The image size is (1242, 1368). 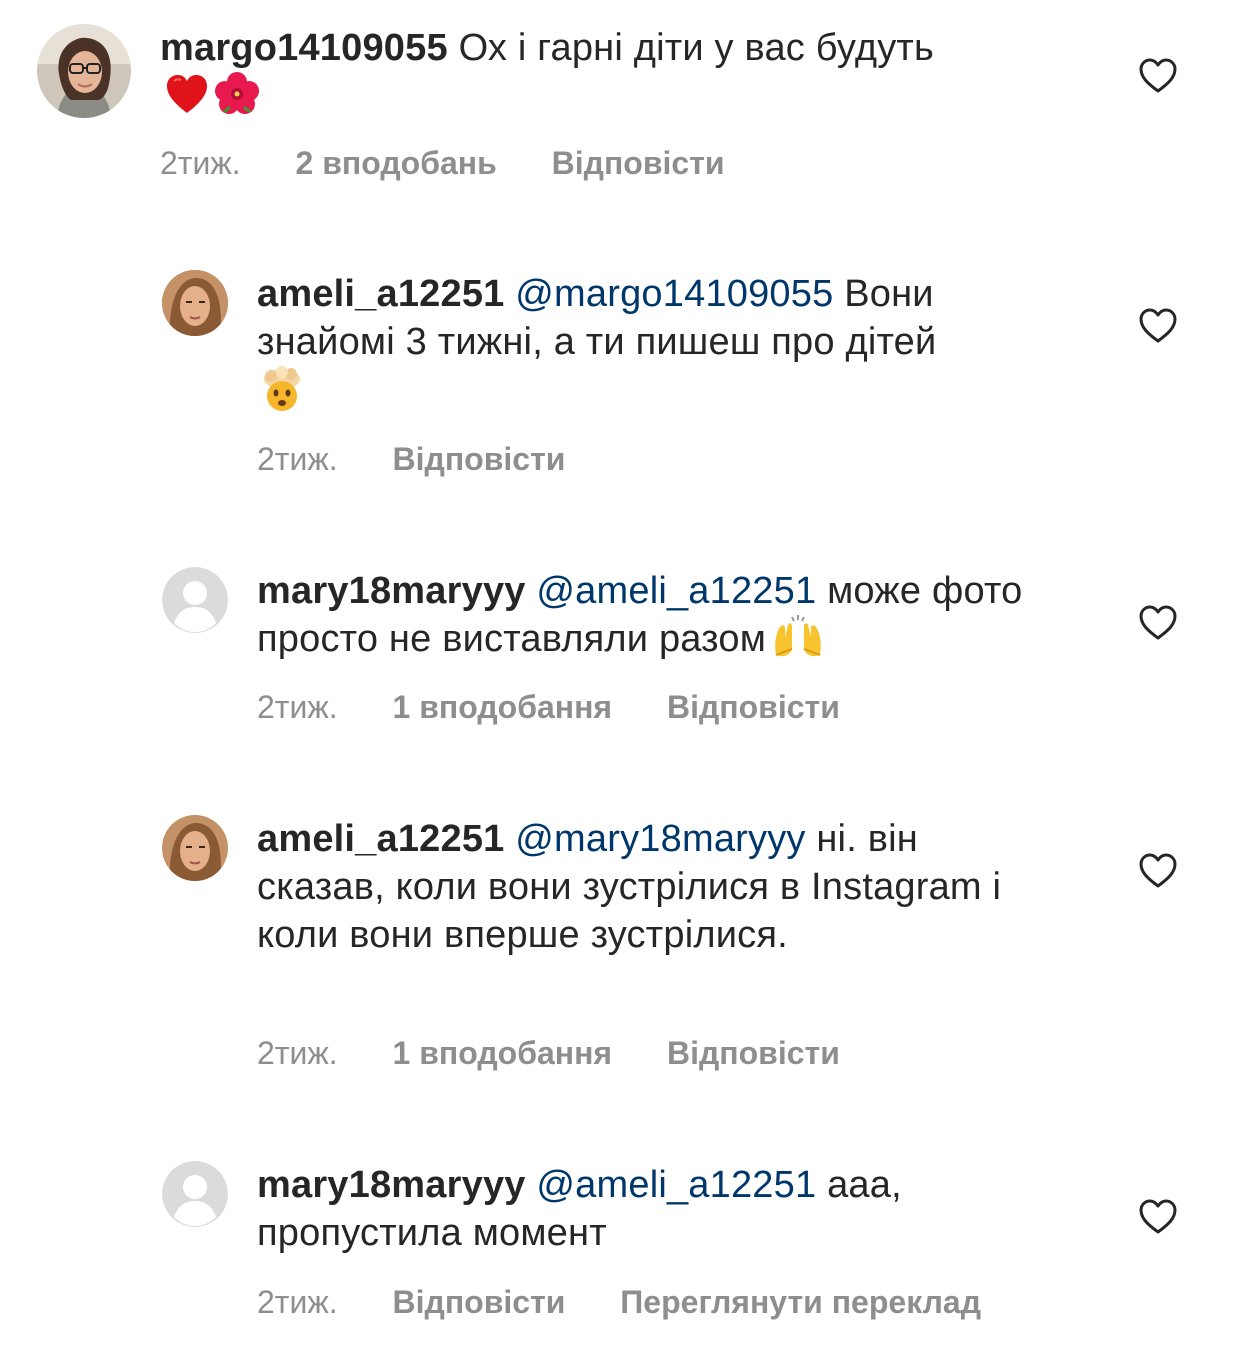 I want to click on comment-meta: 2тиж. Відповісти Переглянути переклад, so click(x=619, y=1302).